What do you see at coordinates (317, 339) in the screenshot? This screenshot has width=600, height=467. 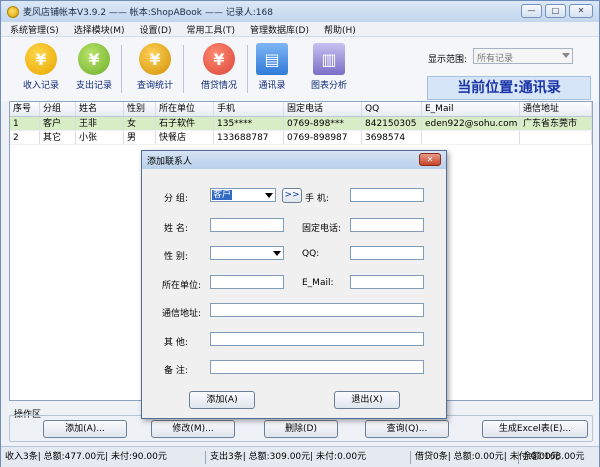 I see `other-input` at bounding box center [317, 339].